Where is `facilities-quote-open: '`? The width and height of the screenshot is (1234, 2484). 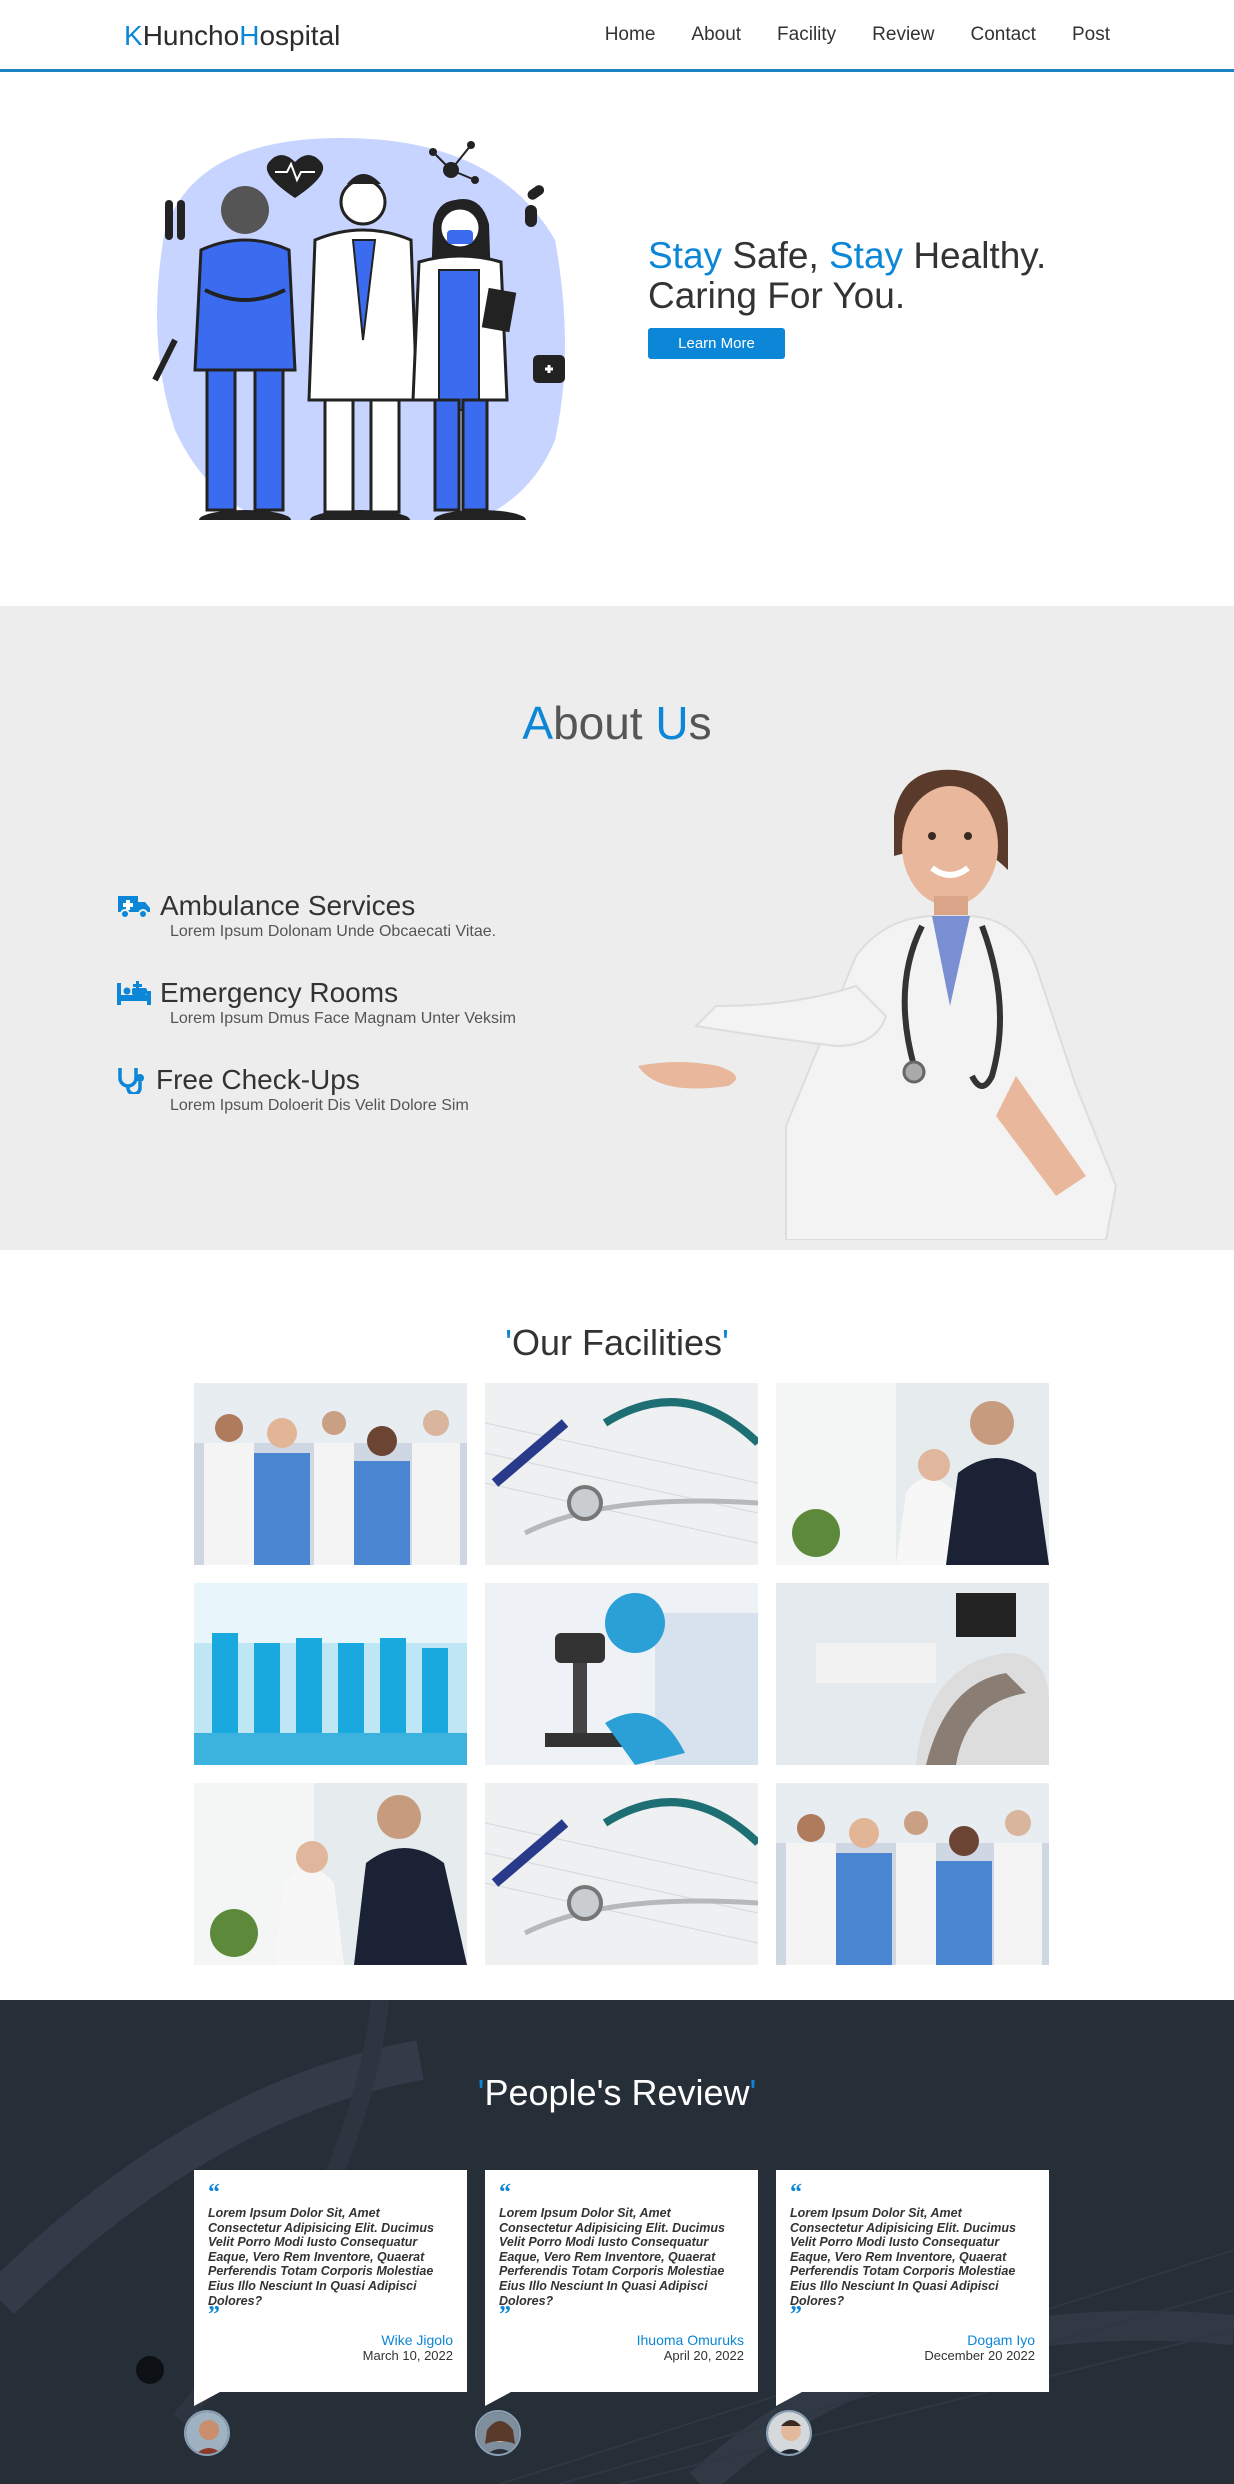 facilities-quote-open: ' is located at coordinates (508, 1342).